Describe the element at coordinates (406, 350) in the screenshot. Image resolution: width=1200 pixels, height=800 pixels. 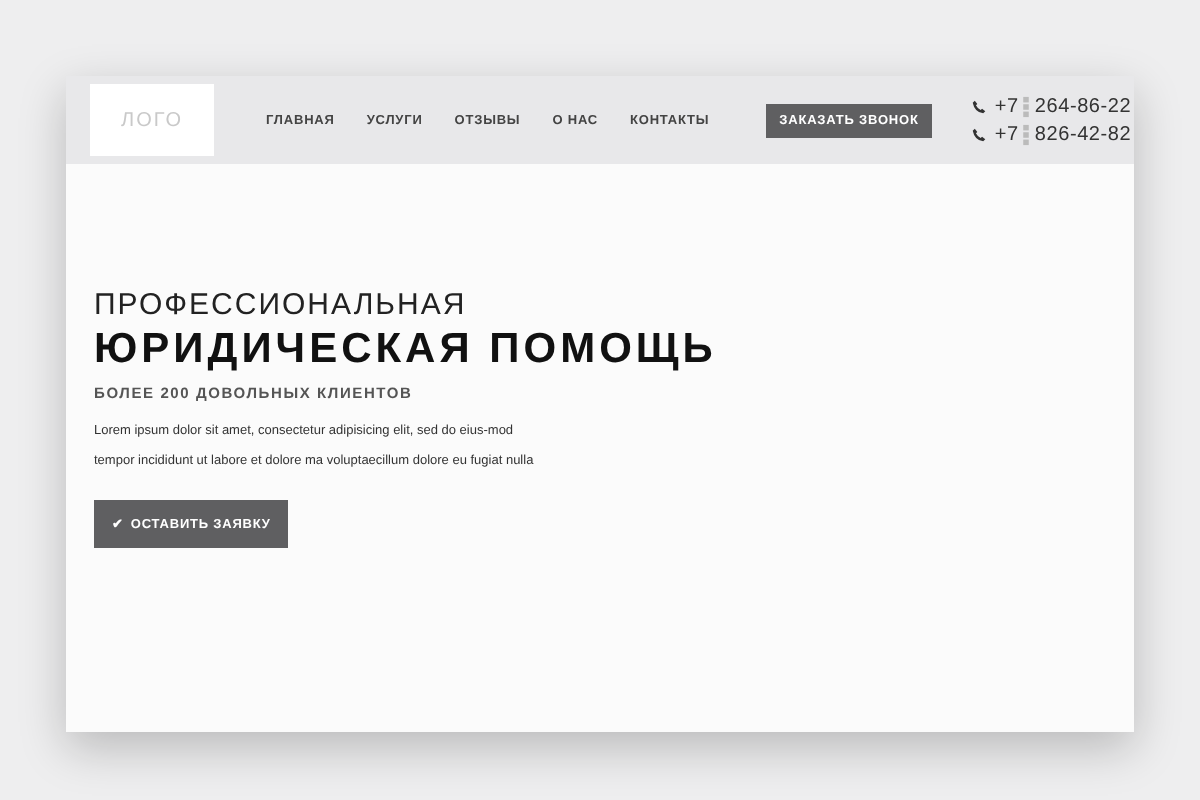
I see `hero-title: ЮРИДИЧЕСКАЯ ПОМОЩЬ` at that location.